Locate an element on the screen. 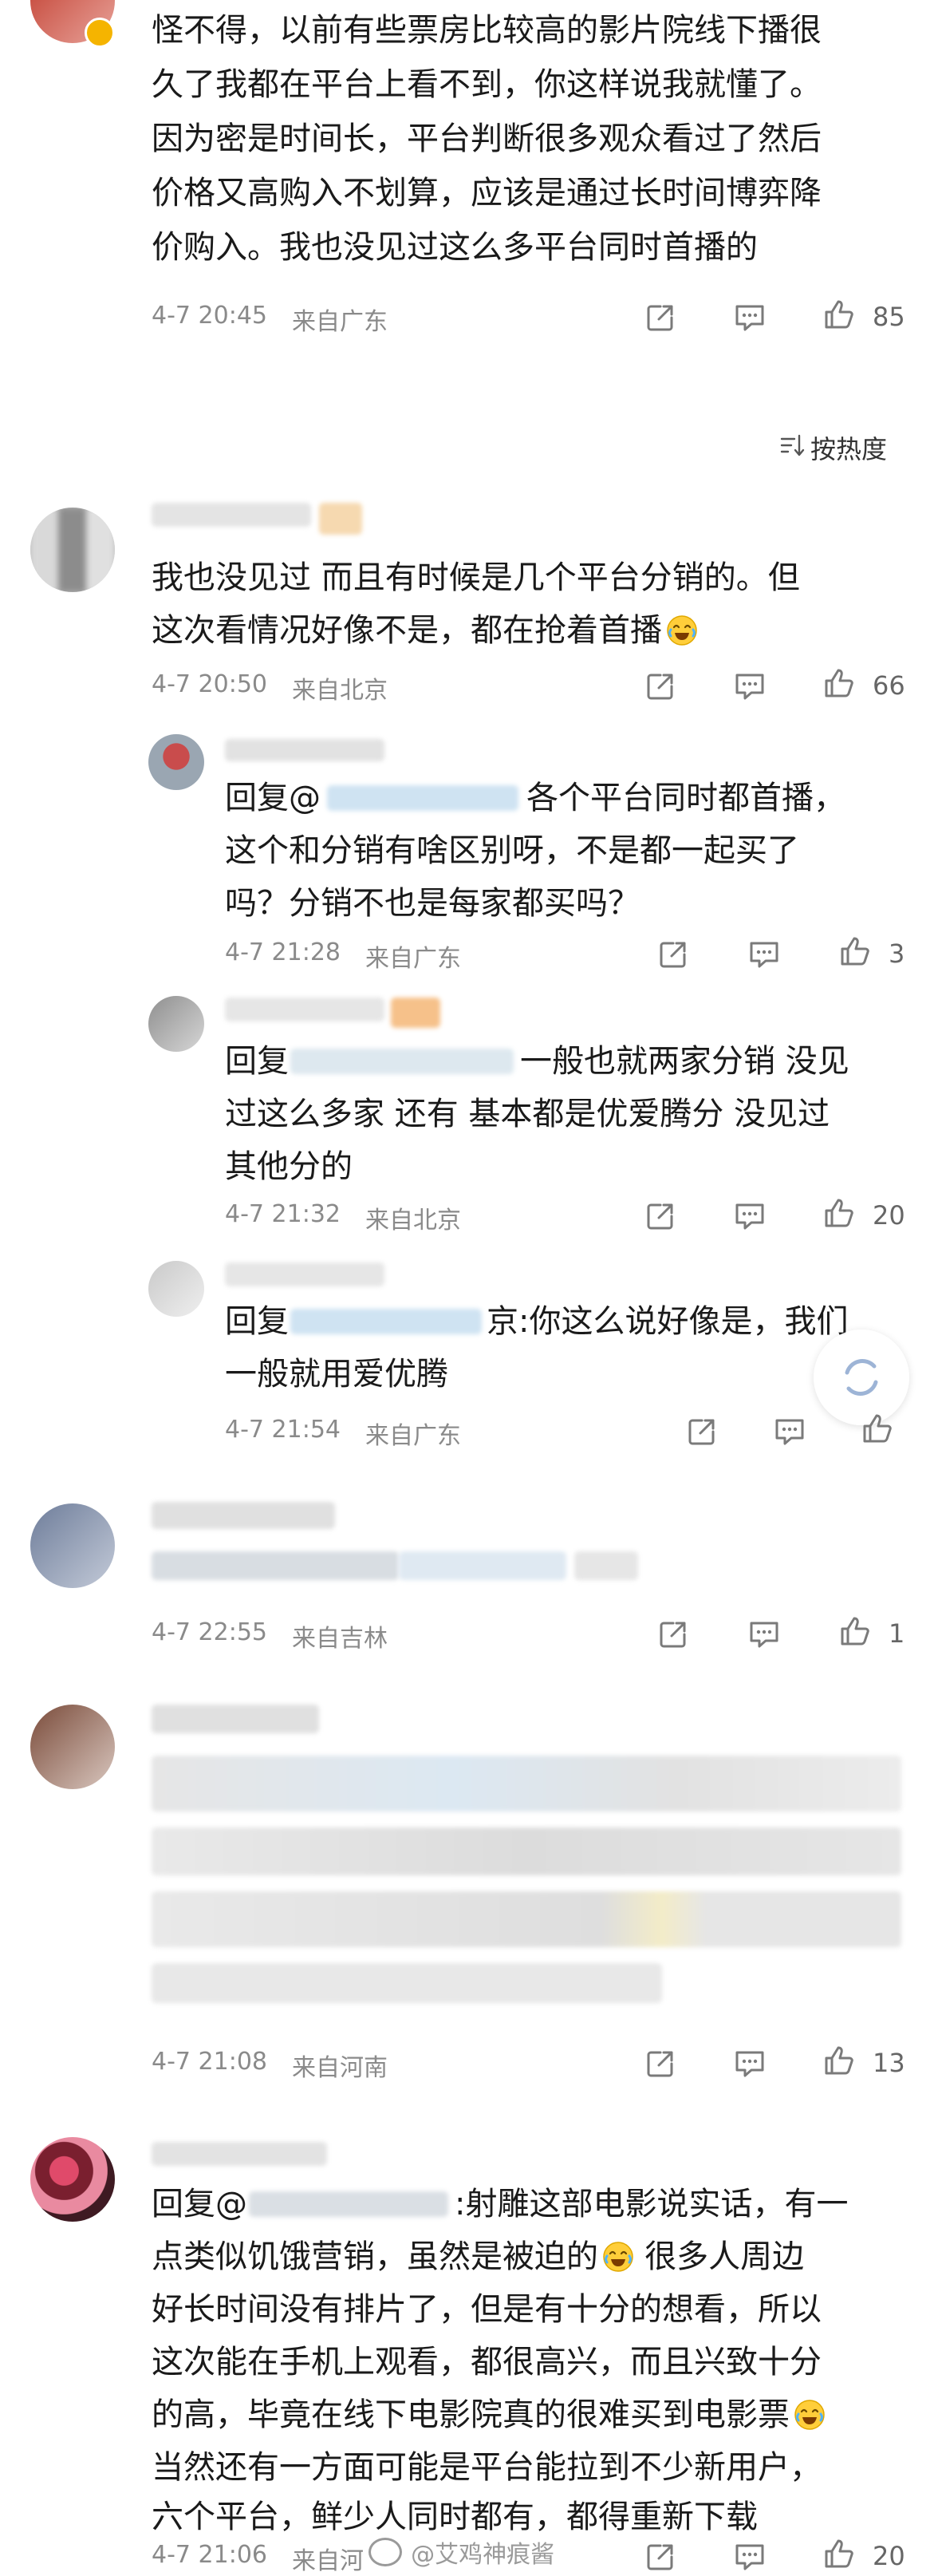 This screenshot has width=938, height=2576. comment-text: 久了我都在平台上看不到，你这样说我就懂了。 is located at coordinates (487, 84).